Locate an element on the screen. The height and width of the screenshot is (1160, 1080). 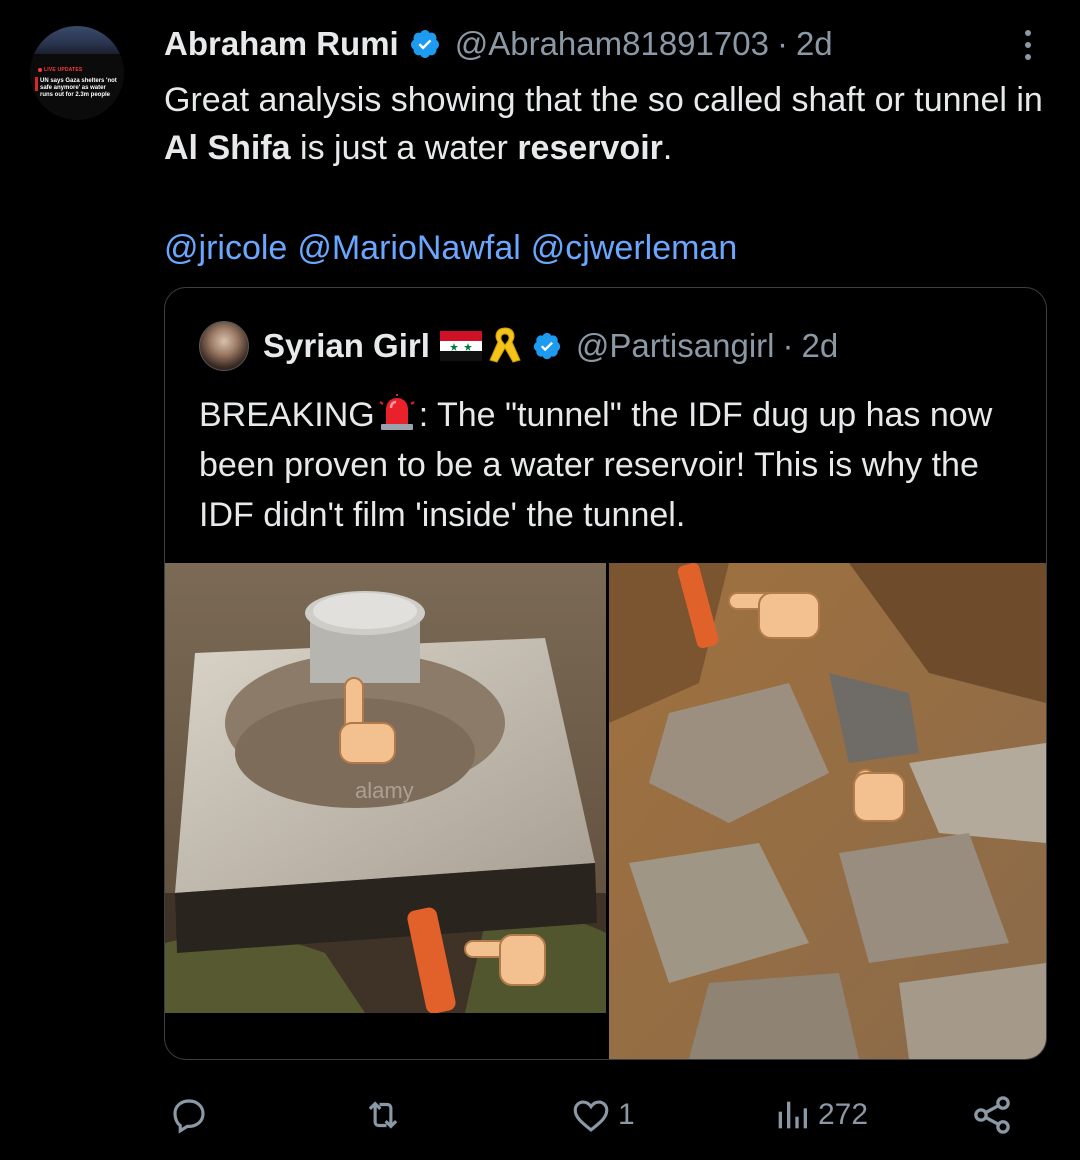
reply-icon is located at coordinates (189, 1116).